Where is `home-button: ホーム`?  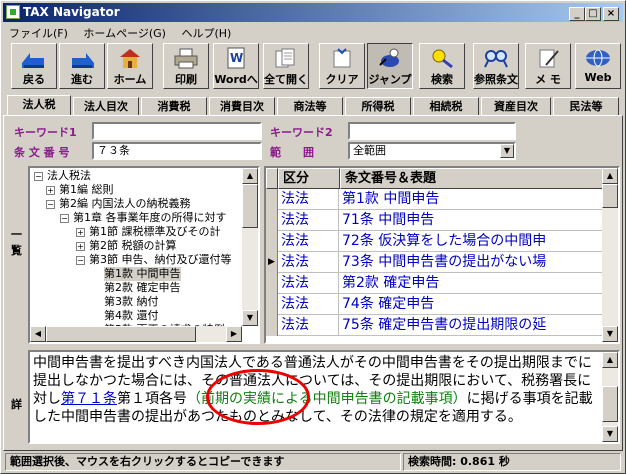 home-button: ホーム is located at coordinates (130, 66).